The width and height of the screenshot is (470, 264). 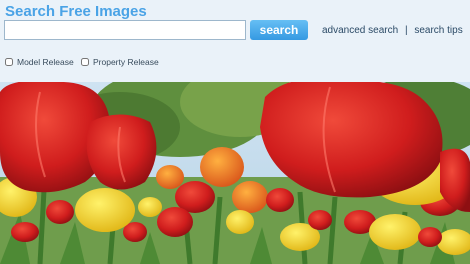 I want to click on model-release-option: Model Release, so click(x=39, y=62).